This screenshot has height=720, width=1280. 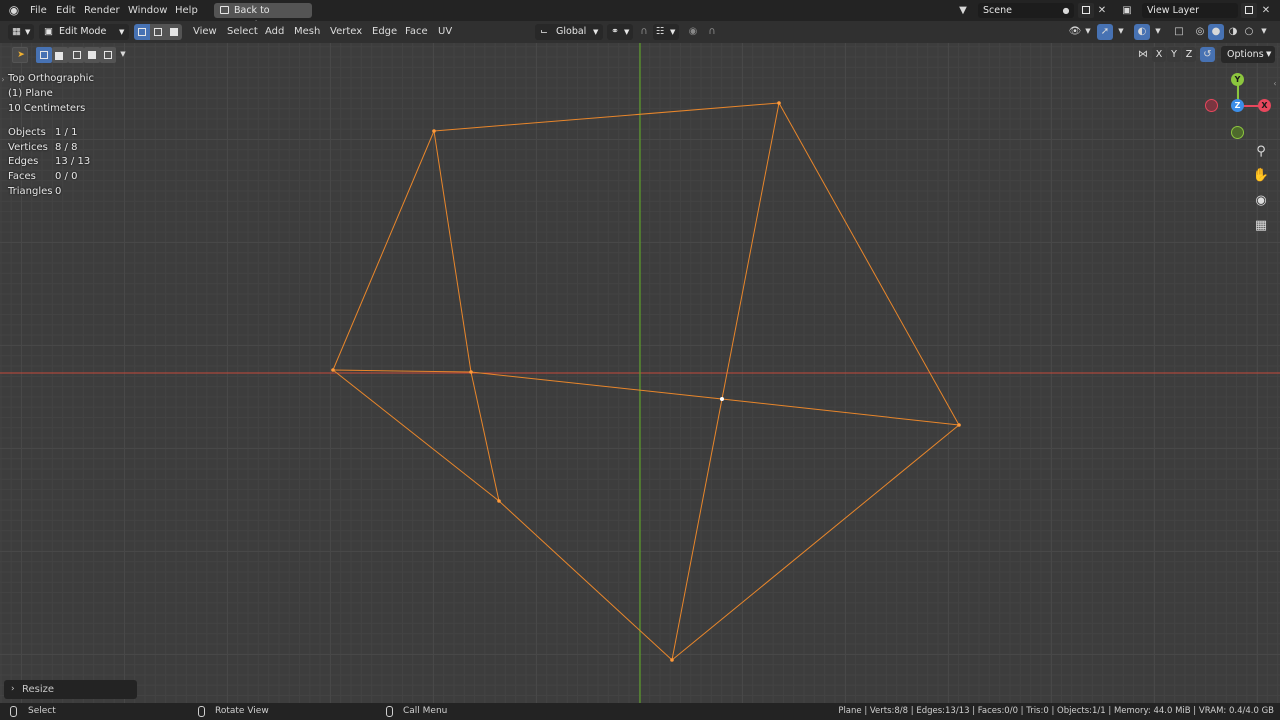 I want to click on stat-value-edges: 13 / 13, so click(x=73, y=161).